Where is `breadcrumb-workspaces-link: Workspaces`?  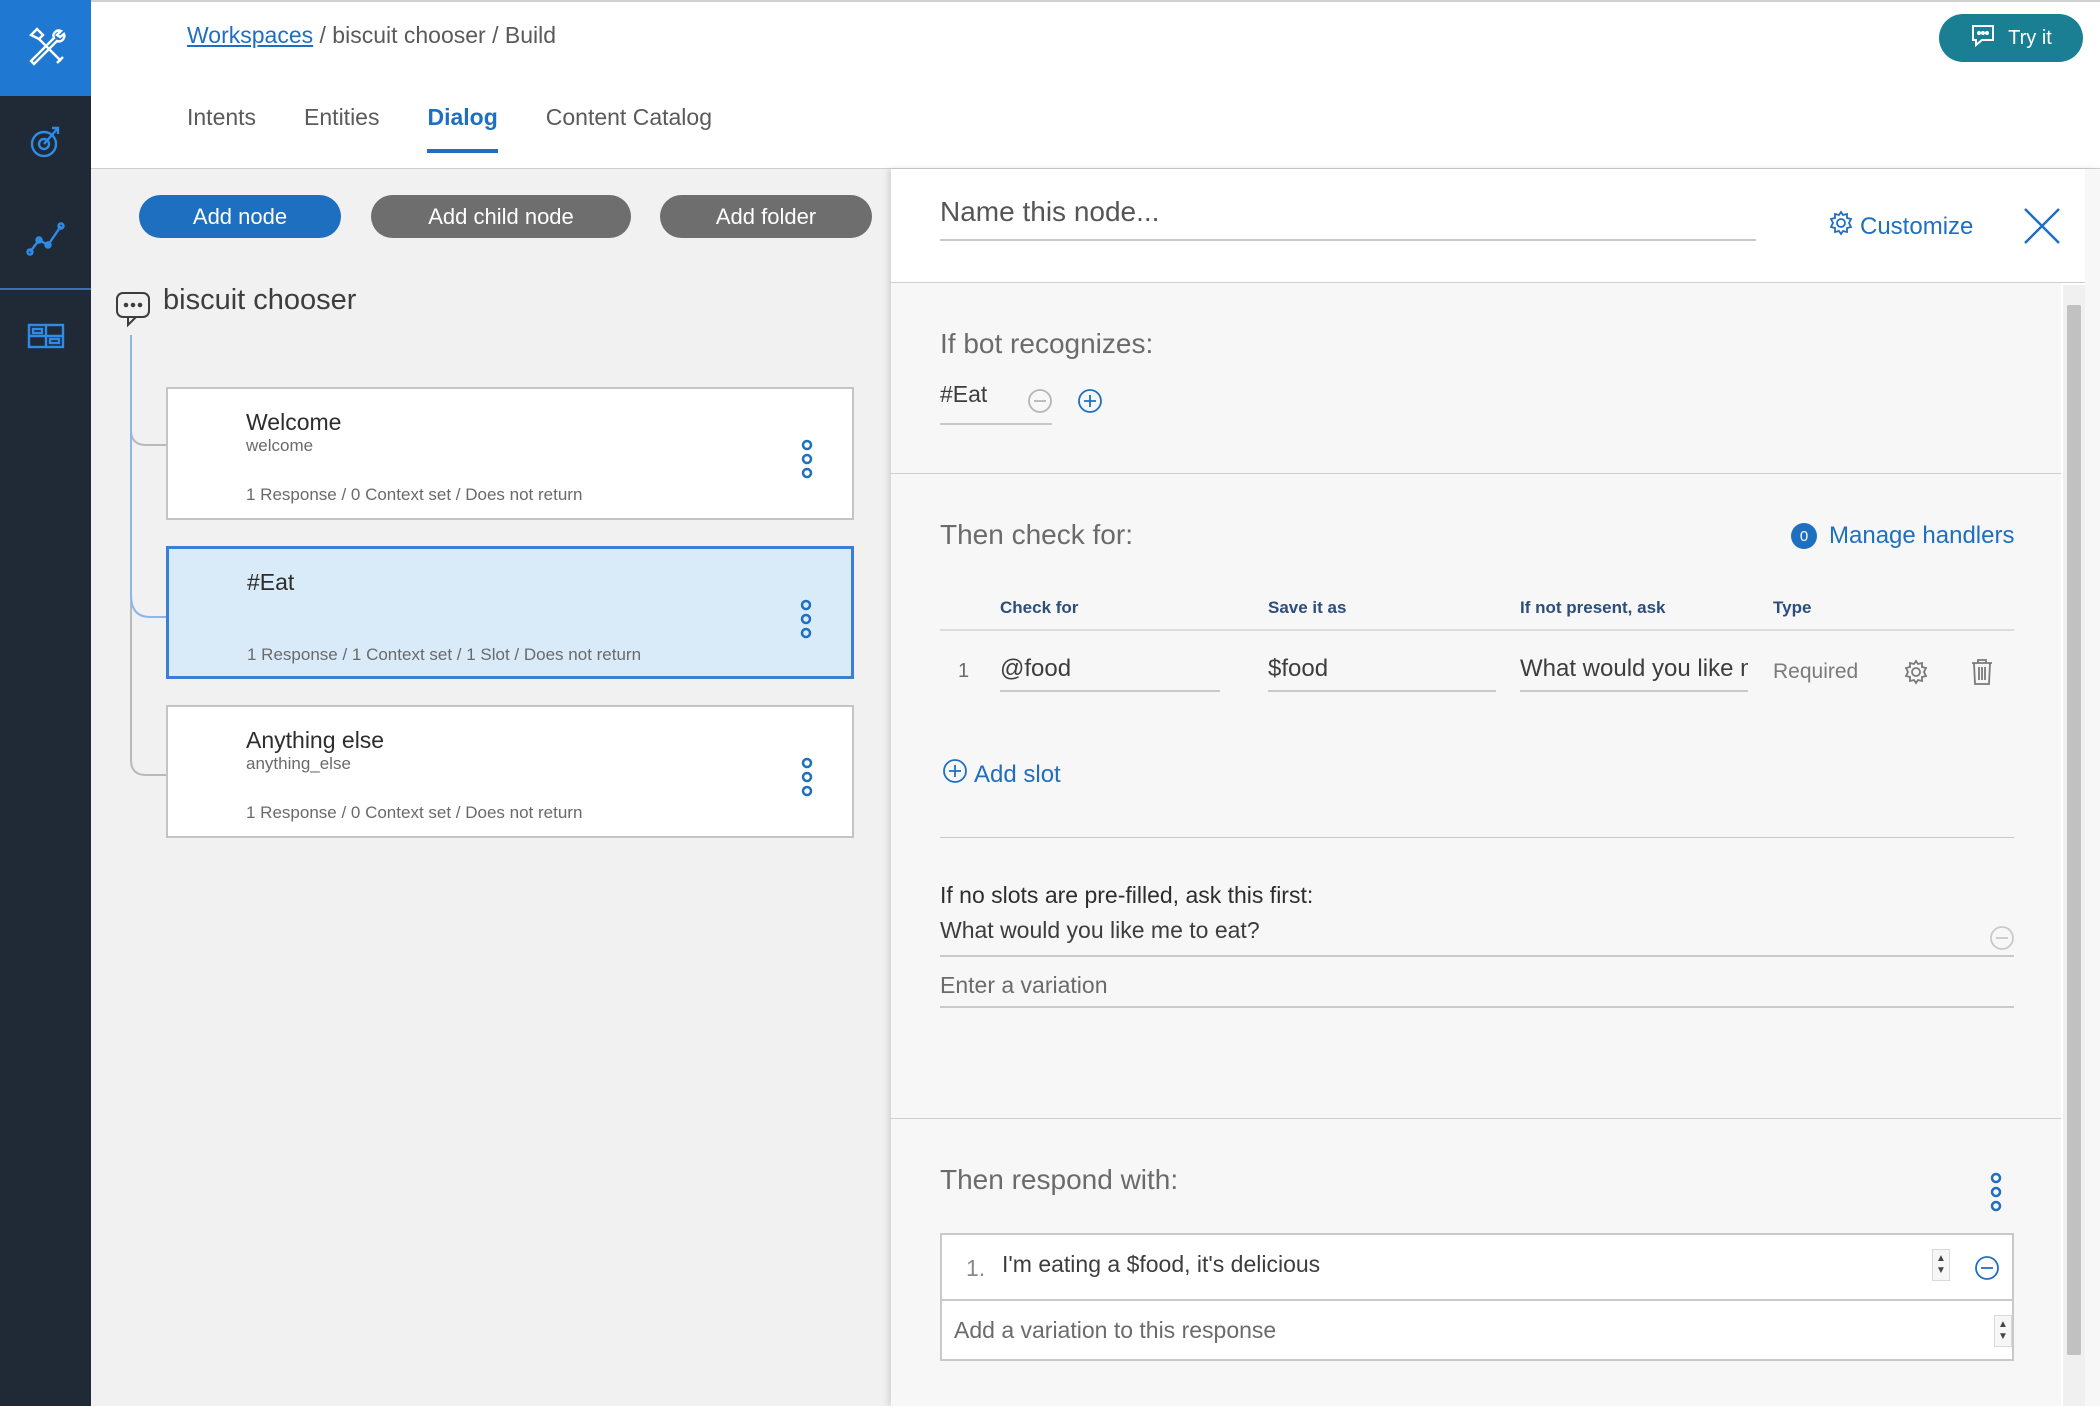 breadcrumb-workspaces-link: Workspaces is located at coordinates (250, 35).